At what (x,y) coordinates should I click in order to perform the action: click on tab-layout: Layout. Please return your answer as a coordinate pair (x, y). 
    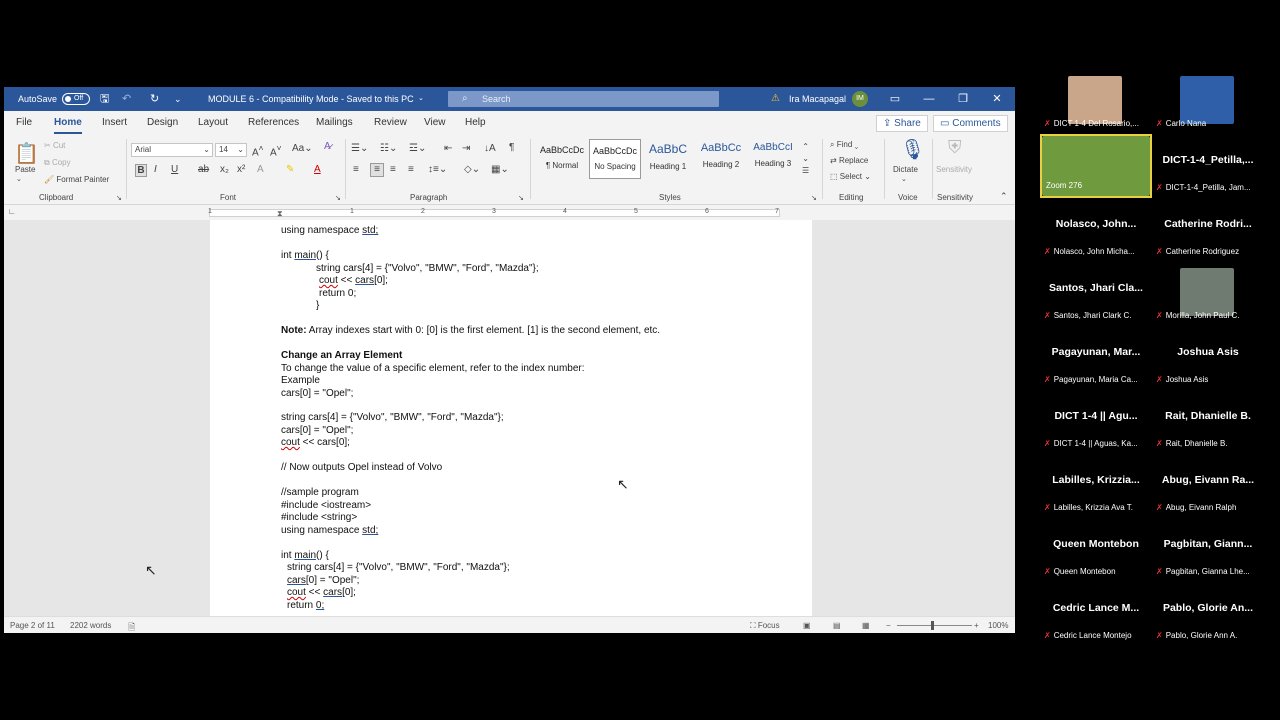
    Looking at the image, I should click on (213, 122).